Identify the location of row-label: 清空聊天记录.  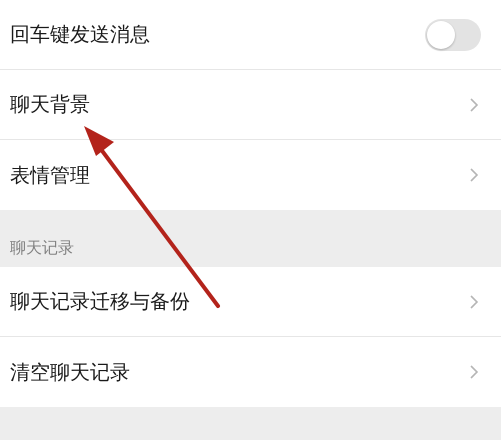
(70, 372).